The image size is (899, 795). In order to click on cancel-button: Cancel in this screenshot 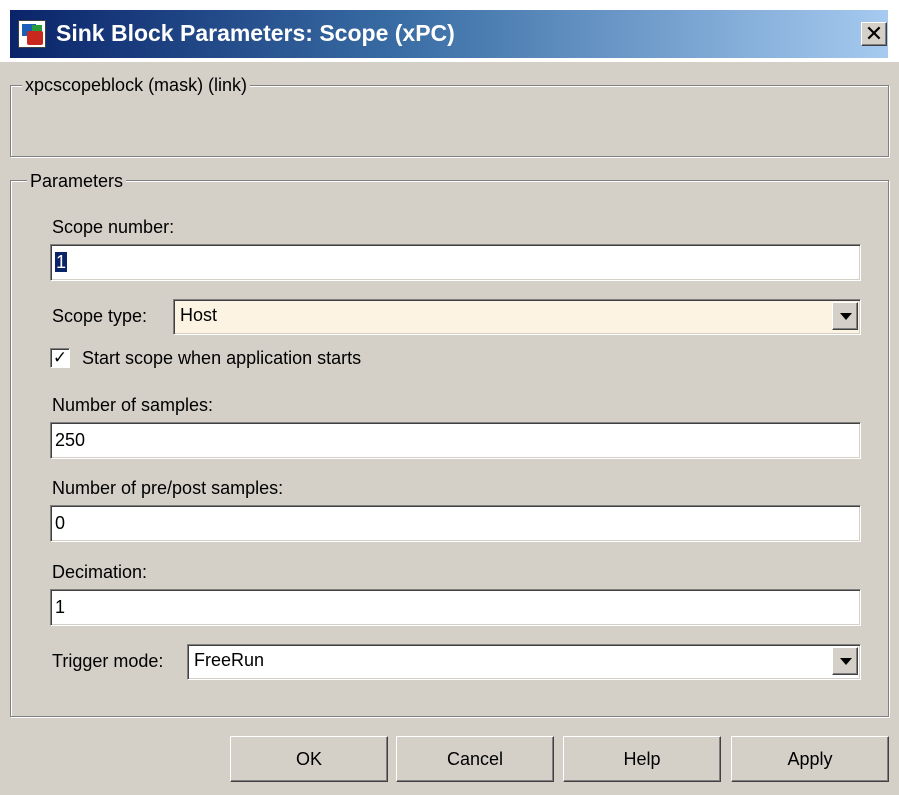, I will do `click(475, 759)`.